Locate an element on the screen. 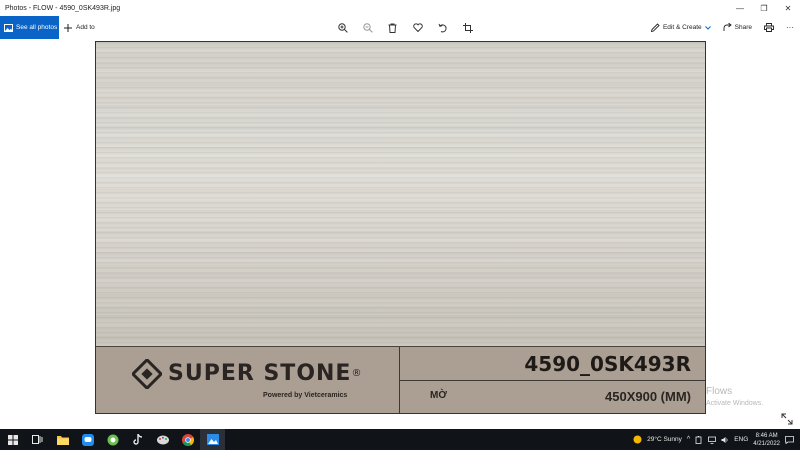 The height and width of the screenshot is (450, 800). system-tray: 29°C Sunny ^ ENG 8:46 AM 4/21/2022 is located at coordinates (716, 439).